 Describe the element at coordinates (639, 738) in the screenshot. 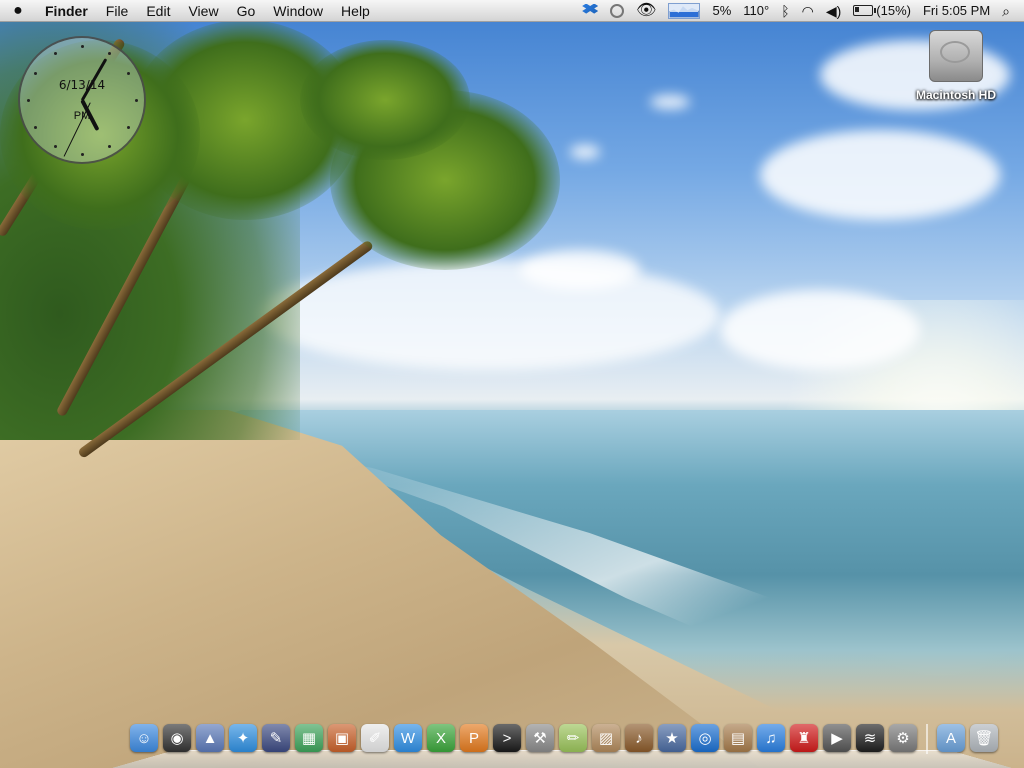

I see `garageband-icon: ♪` at that location.